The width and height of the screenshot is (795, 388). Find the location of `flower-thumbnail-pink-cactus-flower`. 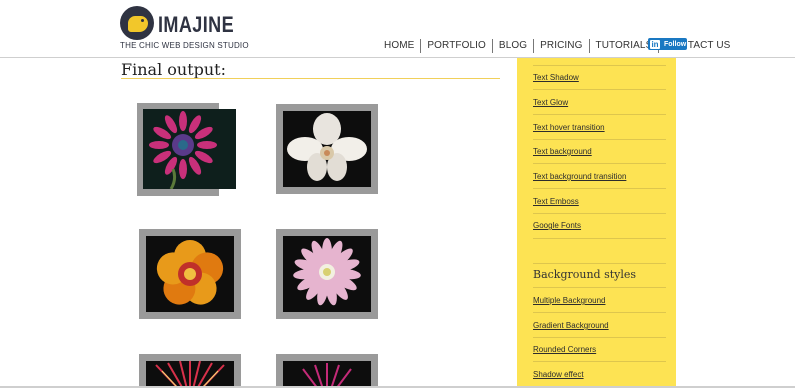

flower-thumbnail-pink-cactus-flower is located at coordinates (327, 274).